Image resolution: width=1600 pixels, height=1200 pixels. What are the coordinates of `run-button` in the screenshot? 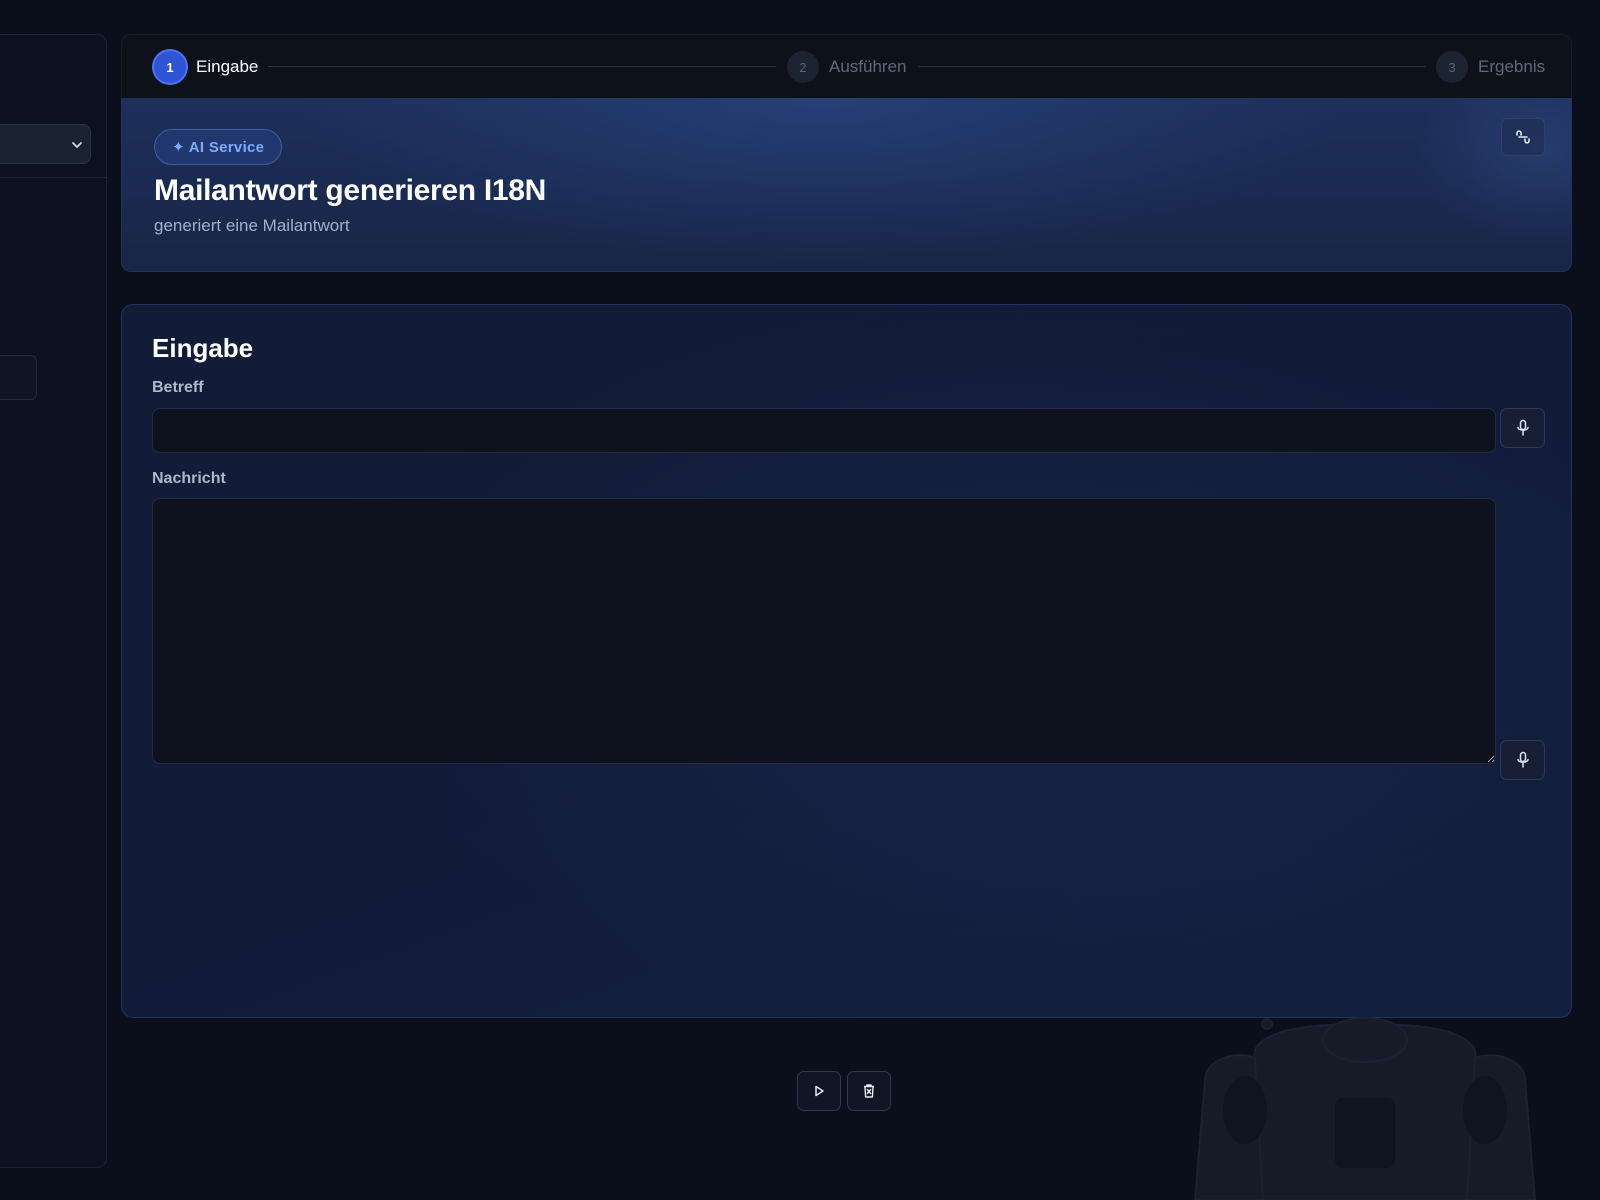 It's located at (819, 1091).